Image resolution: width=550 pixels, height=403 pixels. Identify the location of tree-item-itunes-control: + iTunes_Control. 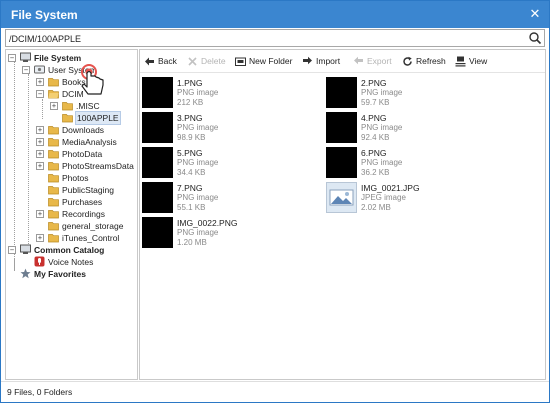
(72, 238).